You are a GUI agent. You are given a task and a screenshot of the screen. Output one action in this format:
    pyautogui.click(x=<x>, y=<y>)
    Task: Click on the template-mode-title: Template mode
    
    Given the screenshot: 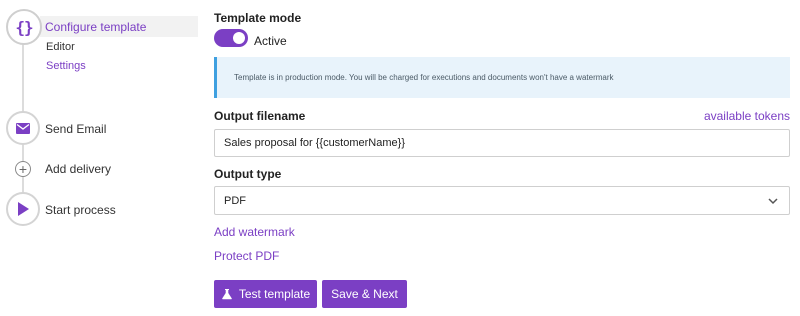 What is the action you would take?
    pyautogui.click(x=258, y=18)
    